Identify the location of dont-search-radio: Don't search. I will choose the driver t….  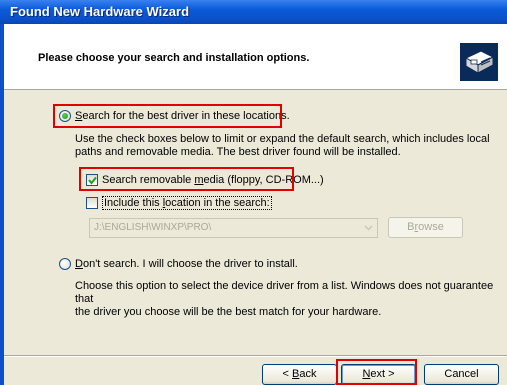
(178, 264).